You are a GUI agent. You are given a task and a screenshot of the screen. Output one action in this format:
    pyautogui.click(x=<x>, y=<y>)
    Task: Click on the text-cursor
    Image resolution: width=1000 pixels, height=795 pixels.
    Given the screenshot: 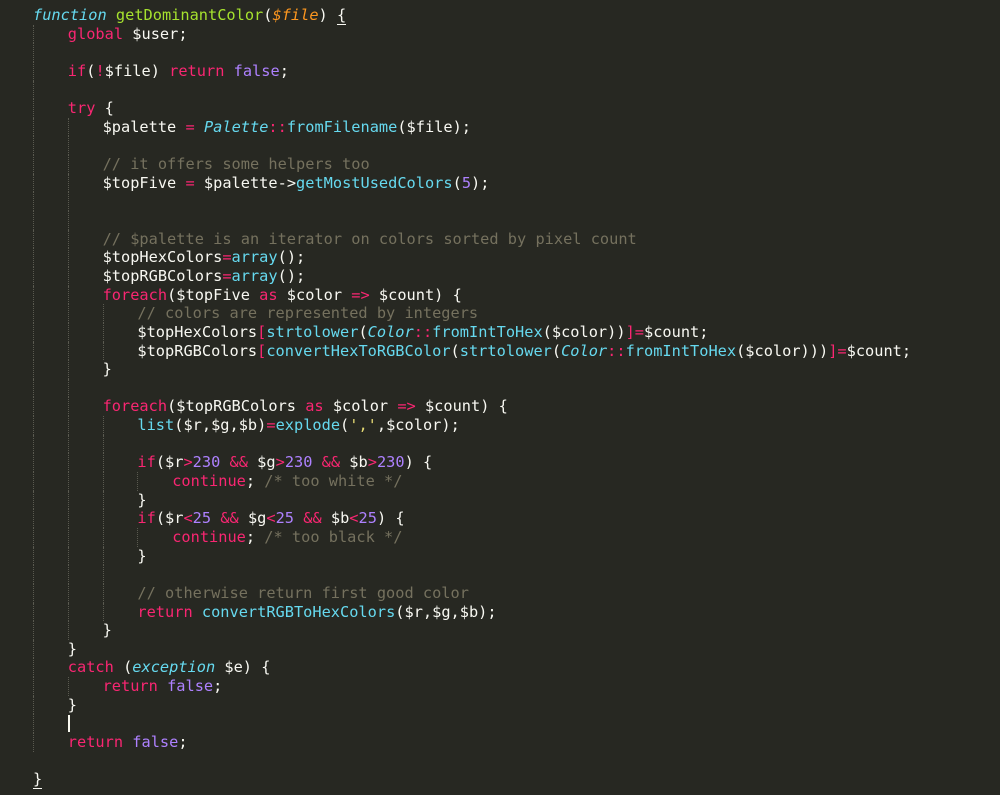 What is the action you would take?
    pyautogui.click(x=68, y=724)
    